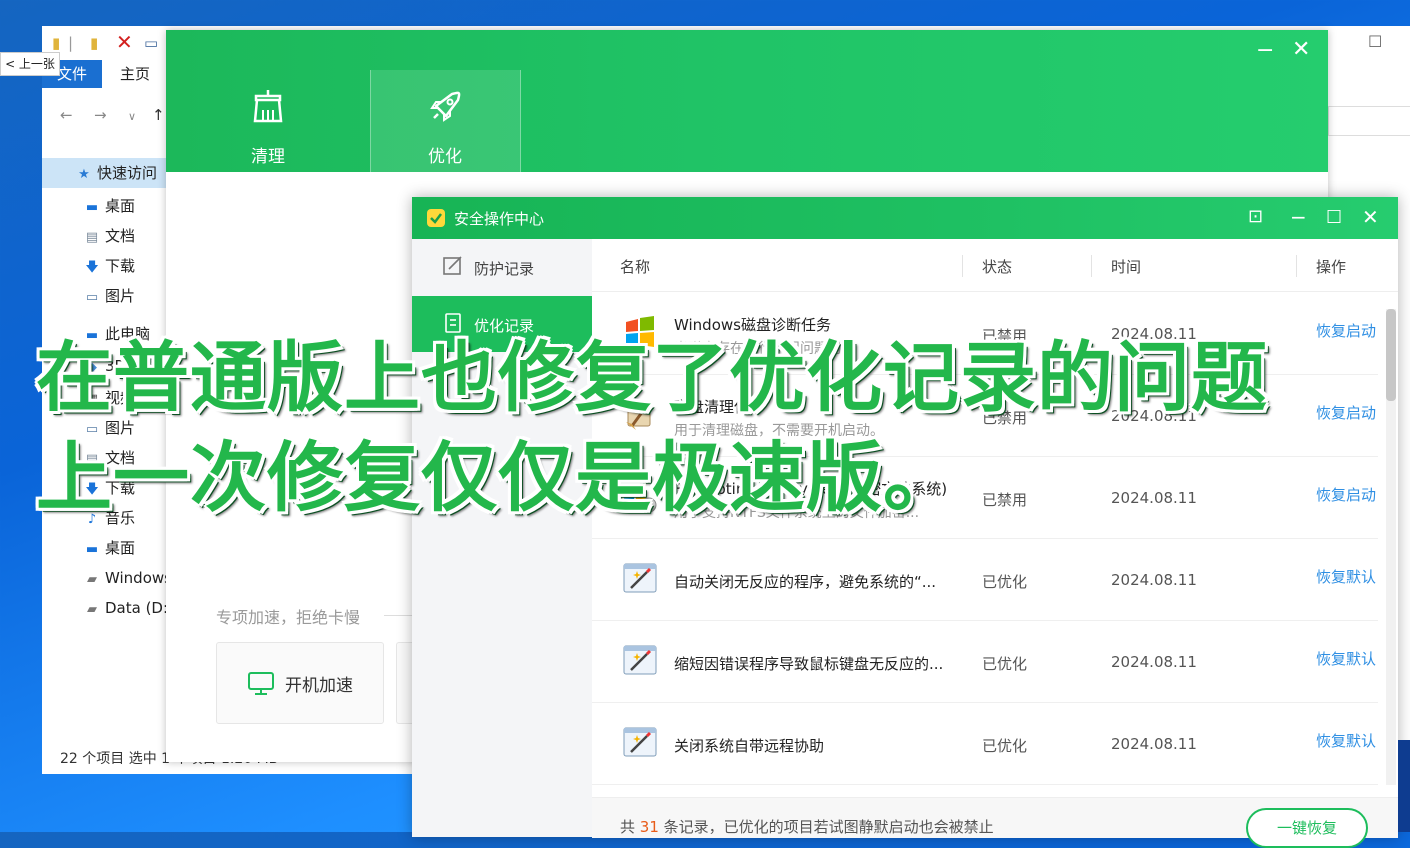 This screenshot has height=848, width=1410. I want to click on sidebar-item-protection-records: 防护记录, so click(502, 267).